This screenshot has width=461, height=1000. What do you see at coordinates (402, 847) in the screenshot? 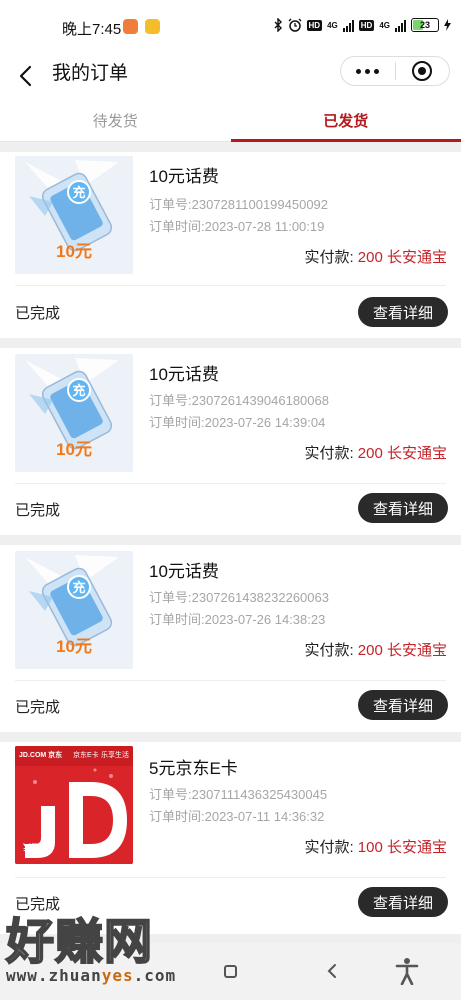
I see `paid-amount: 100 长安通宝` at bounding box center [402, 847].